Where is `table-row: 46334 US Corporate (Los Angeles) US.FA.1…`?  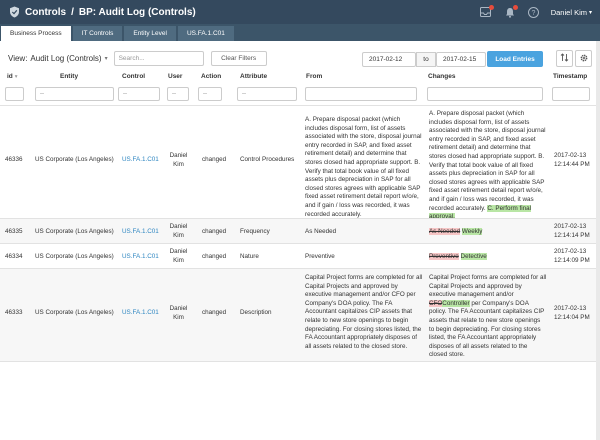
table-row: 46334 US Corporate (Los Angeles) US.FA.1… is located at coordinates (300, 256).